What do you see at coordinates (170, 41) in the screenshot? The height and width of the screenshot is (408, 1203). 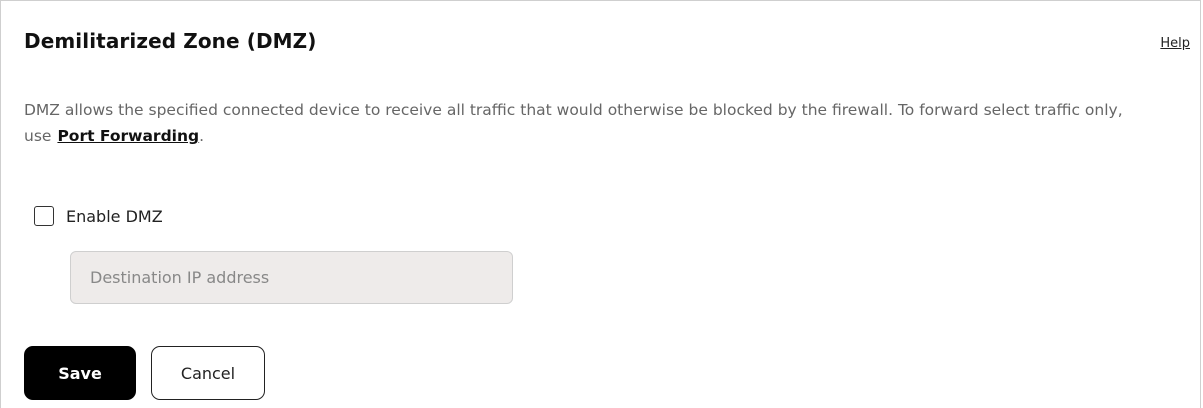 I see `page-title: Demilitarized Zone (DMZ)` at bounding box center [170, 41].